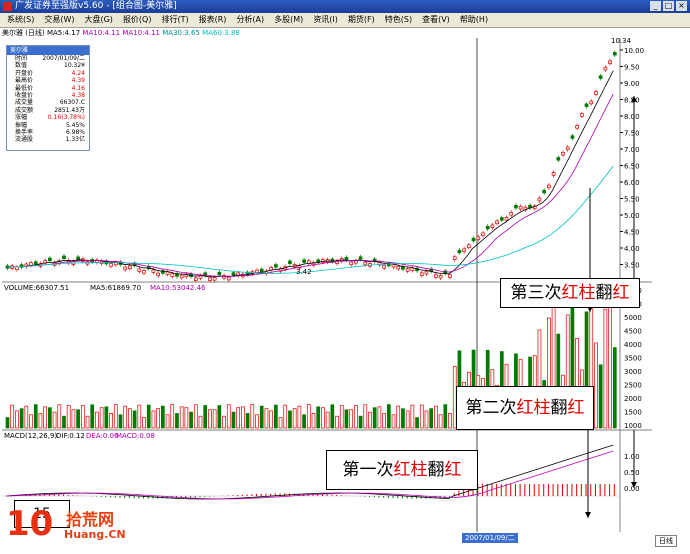  What do you see at coordinates (398, 20) in the screenshot?
I see `menu-item-10: 特色(S)` at bounding box center [398, 20].